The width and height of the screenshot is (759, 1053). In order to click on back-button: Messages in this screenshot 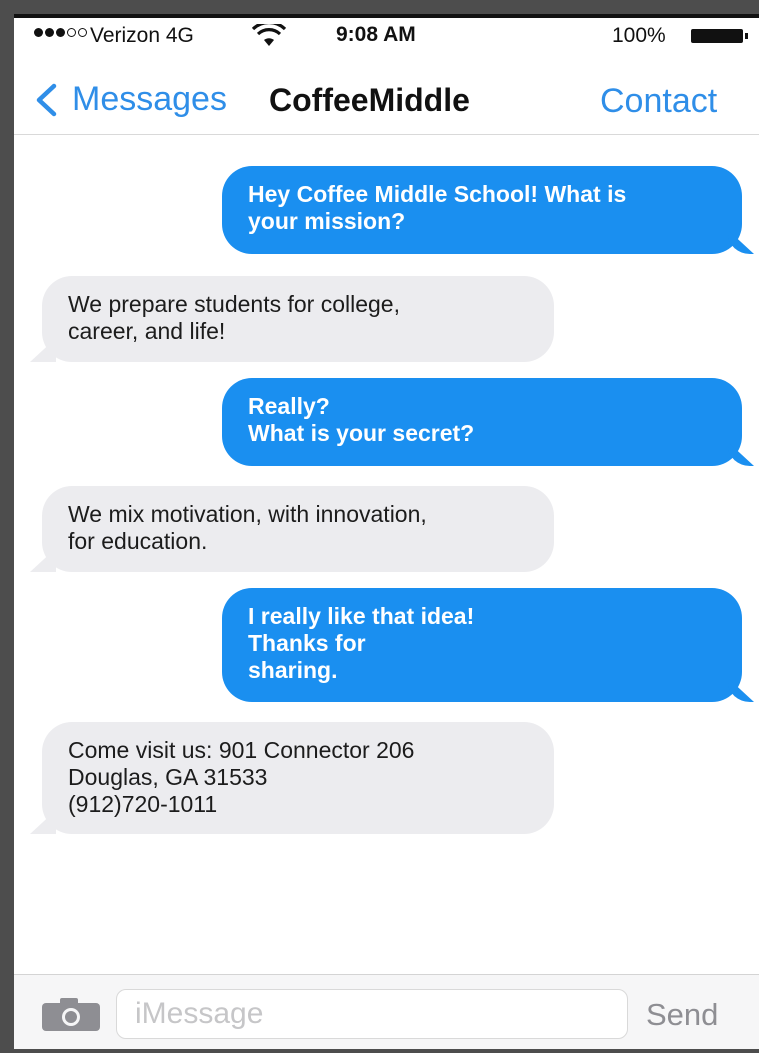, I will do `click(129, 99)`.